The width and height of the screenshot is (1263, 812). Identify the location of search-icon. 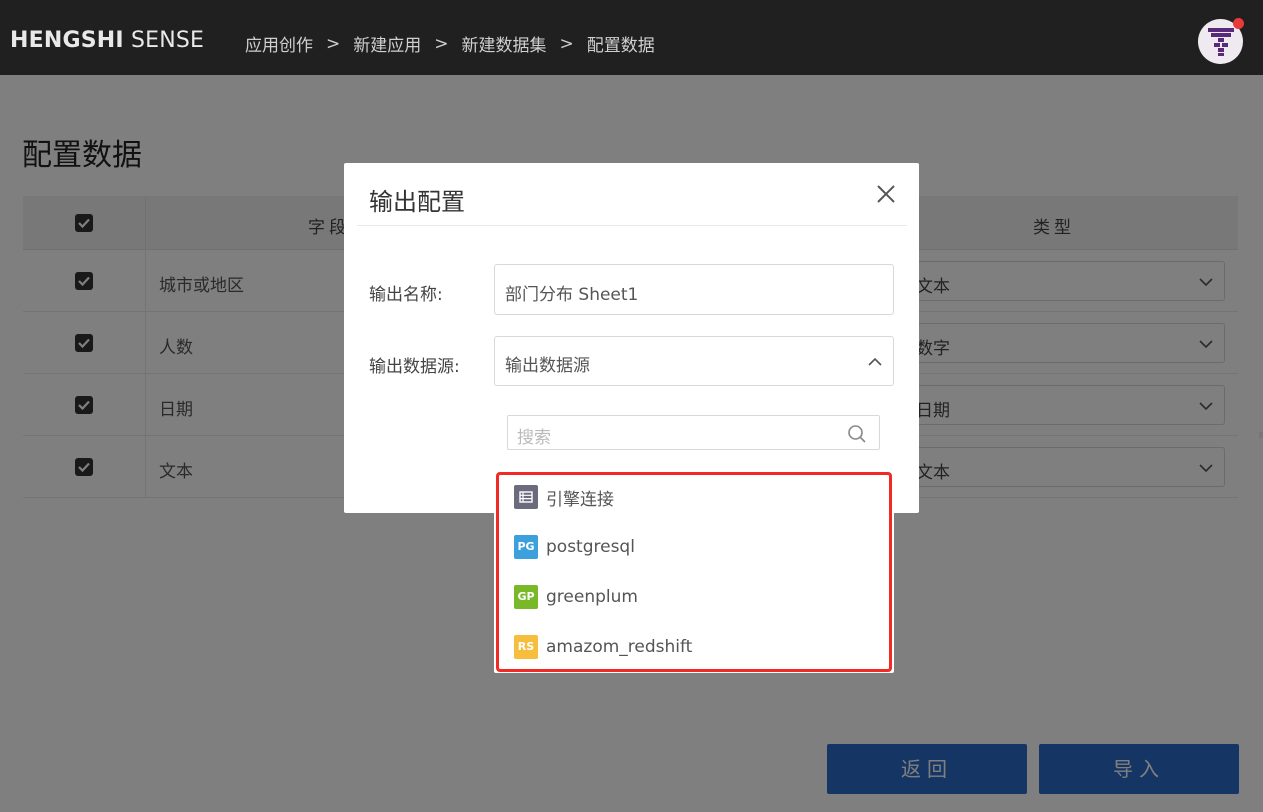
(857, 434).